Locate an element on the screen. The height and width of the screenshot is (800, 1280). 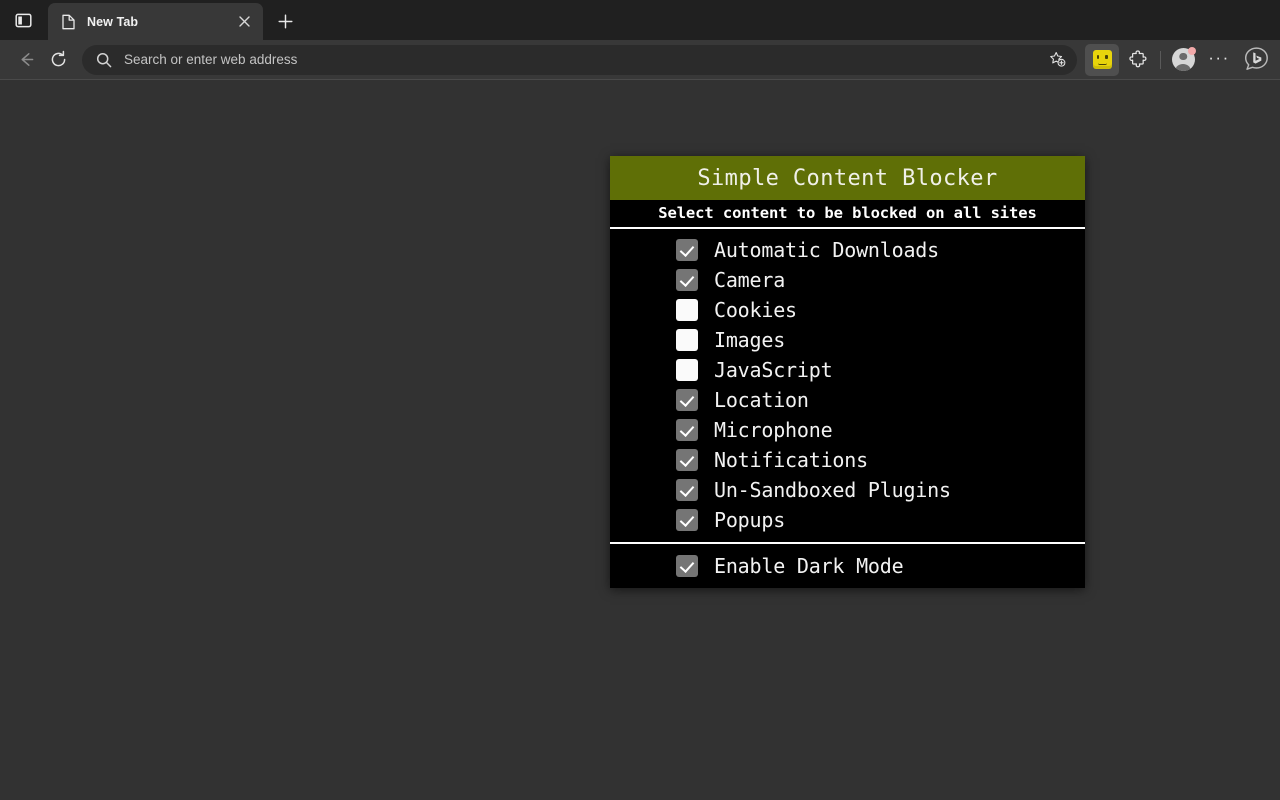
plus-icon is located at coordinates (285, 21).